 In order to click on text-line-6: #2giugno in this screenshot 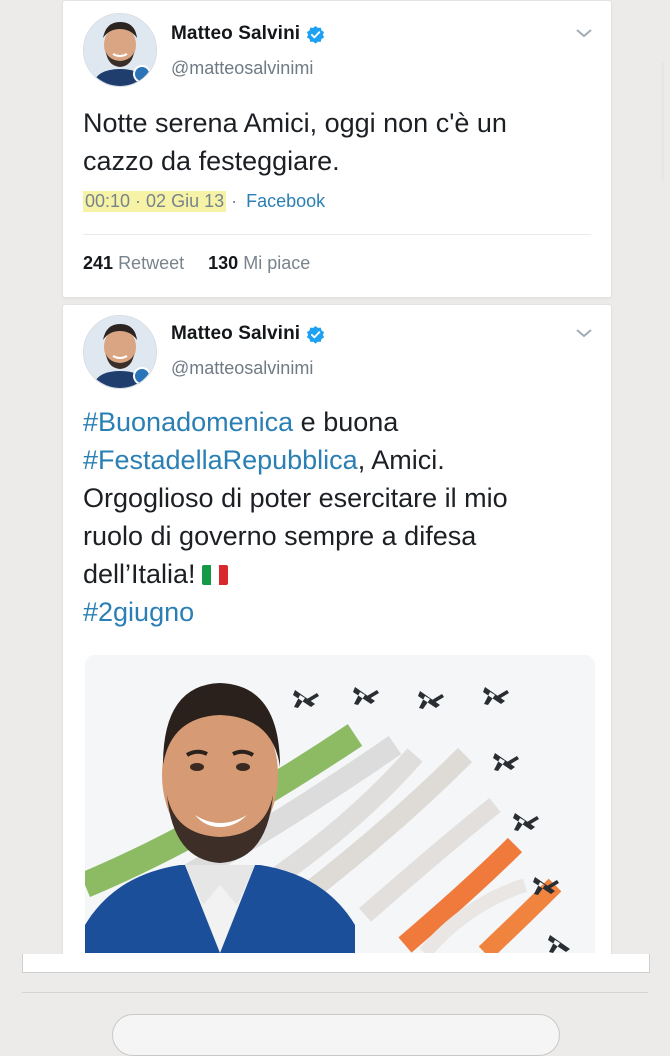, I will do `click(332, 612)`.